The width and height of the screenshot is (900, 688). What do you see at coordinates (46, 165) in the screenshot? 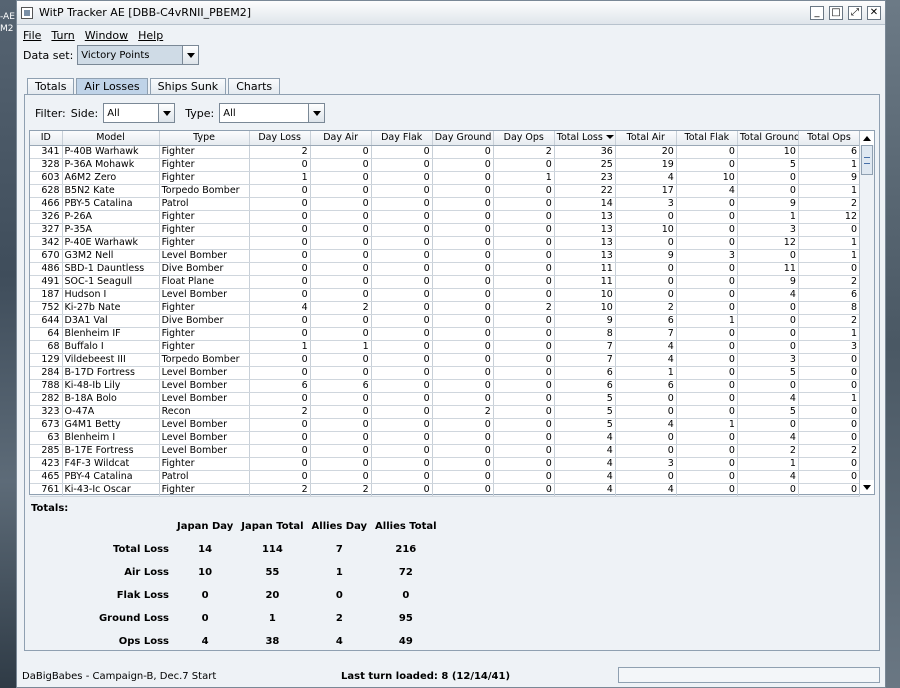
I see `table-cell: 328` at bounding box center [46, 165].